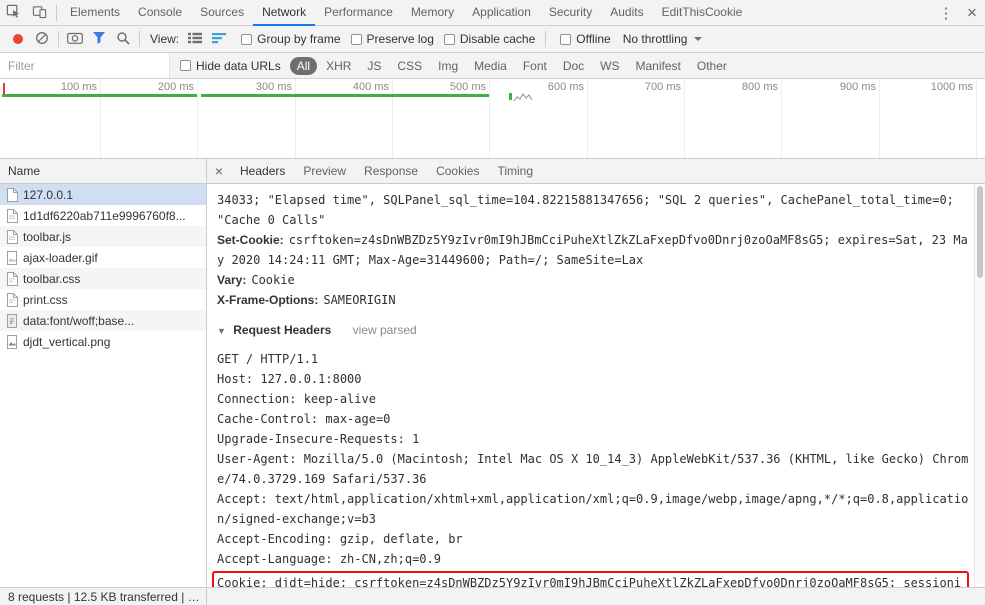 The width and height of the screenshot is (985, 605). Describe the element at coordinates (515, 171) in the screenshot. I see `detail-tab-timing: Timing` at that location.